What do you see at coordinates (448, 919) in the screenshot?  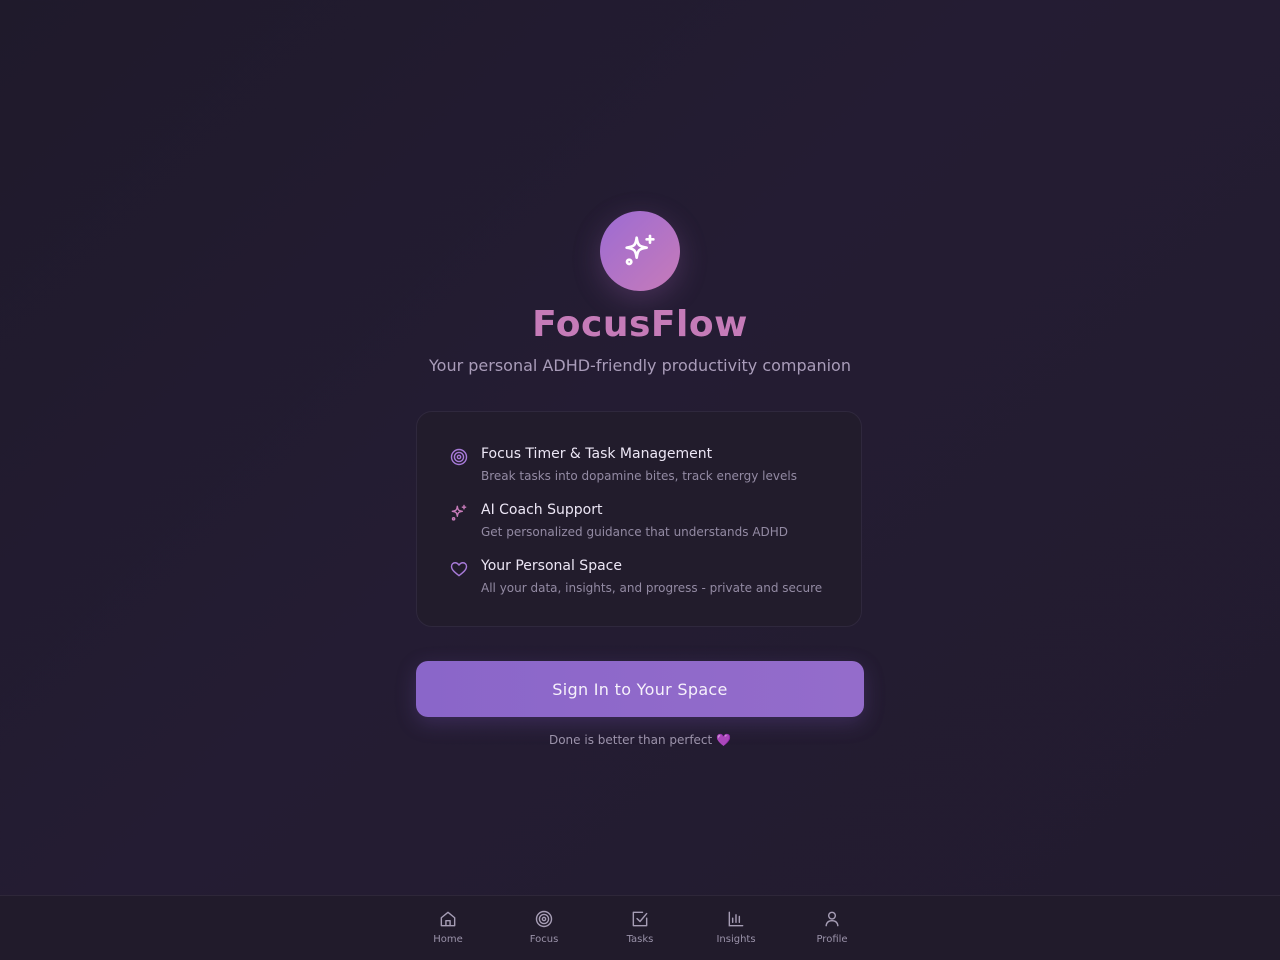 I see `home-icon` at bounding box center [448, 919].